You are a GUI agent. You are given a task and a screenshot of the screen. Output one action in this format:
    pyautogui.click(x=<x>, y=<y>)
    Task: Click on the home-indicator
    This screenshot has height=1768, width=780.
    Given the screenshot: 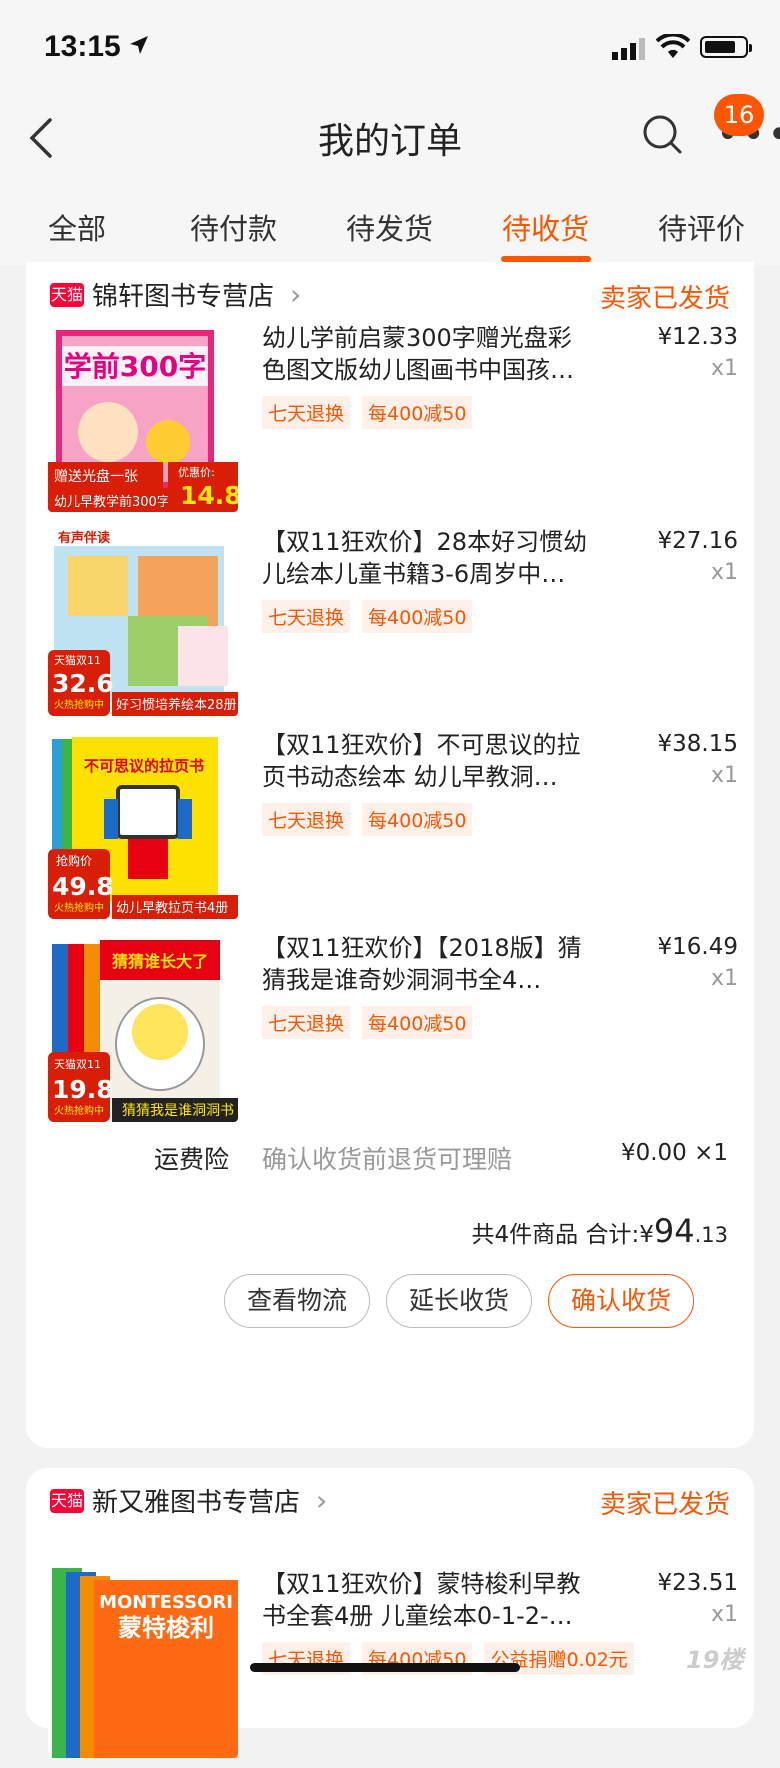 What is the action you would take?
    pyautogui.click(x=385, y=1667)
    